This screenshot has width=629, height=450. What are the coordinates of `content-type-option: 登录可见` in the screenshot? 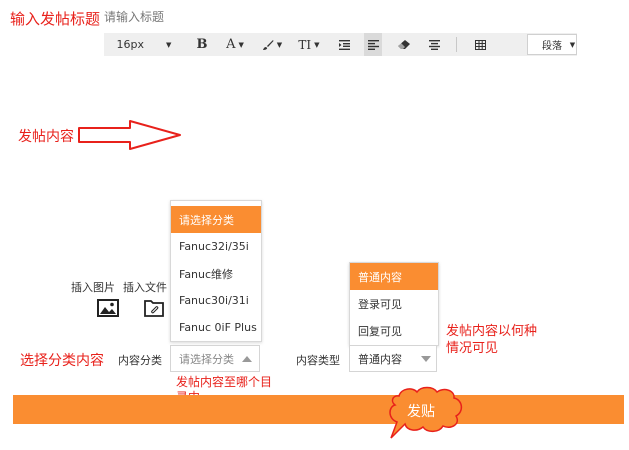 It's located at (394, 303).